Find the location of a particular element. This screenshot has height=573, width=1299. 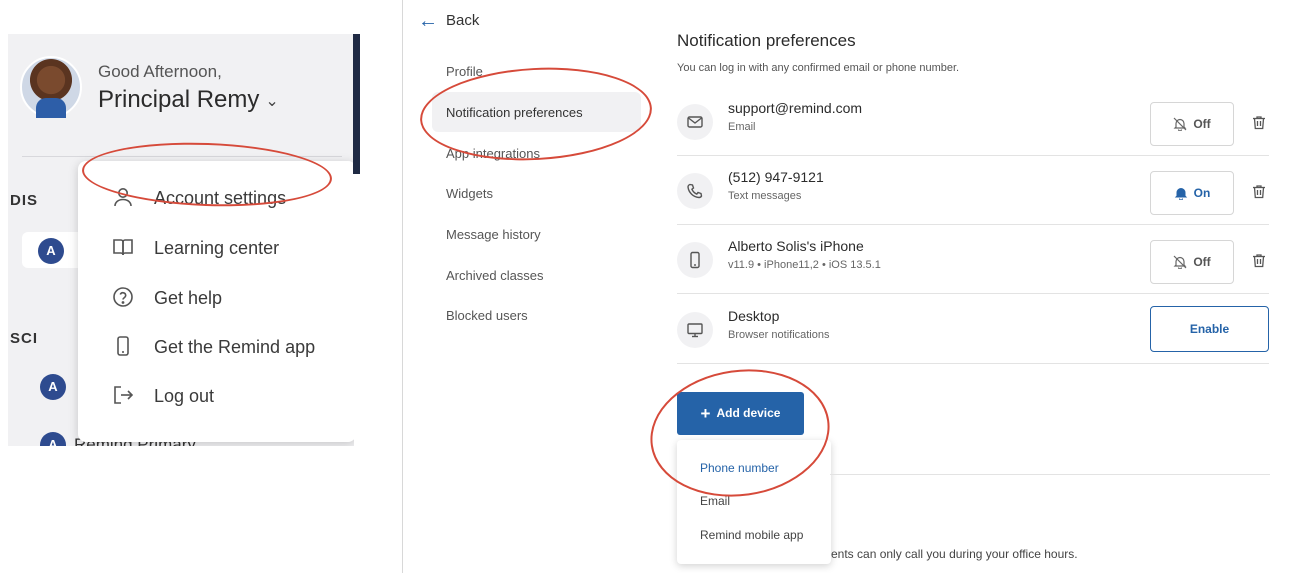

device-subtitle: v11.9 • iPhone11,2 • iOS 13.5.1 is located at coordinates (804, 265).